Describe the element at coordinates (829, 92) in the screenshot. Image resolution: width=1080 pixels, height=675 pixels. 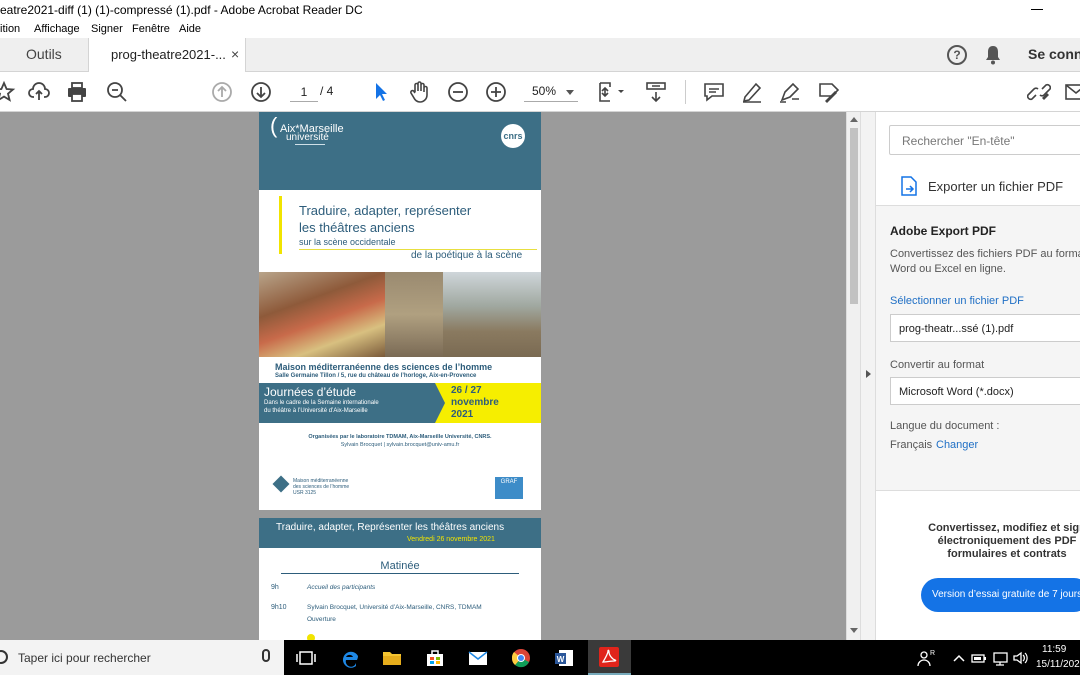
I see `fill-sign-icon` at that location.